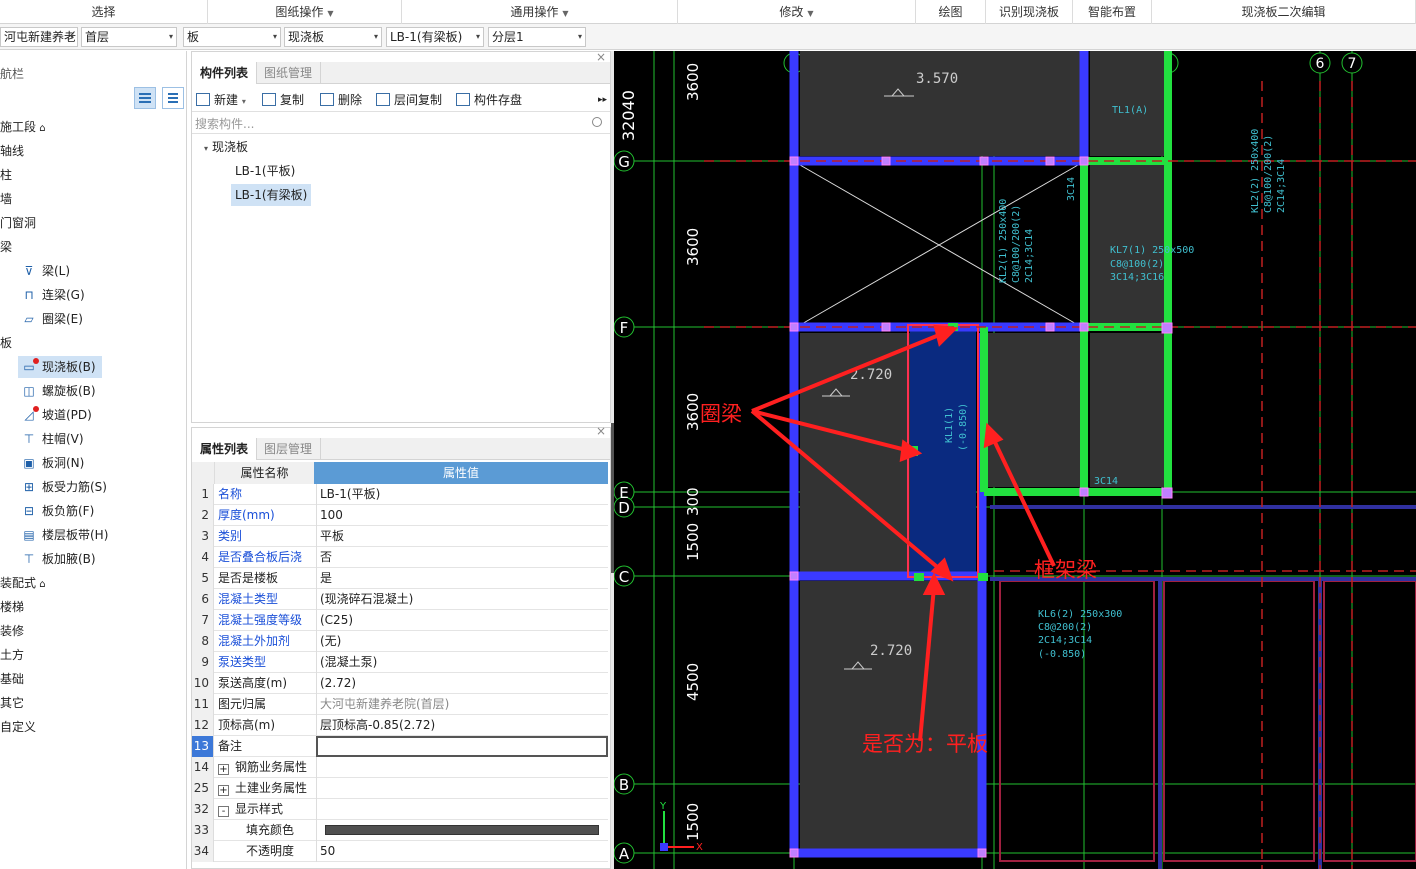 This screenshot has width=1416, height=869. What do you see at coordinates (223, 811) in the screenshot?
I see `expand-icon: -` at bounding box center [223, 811].